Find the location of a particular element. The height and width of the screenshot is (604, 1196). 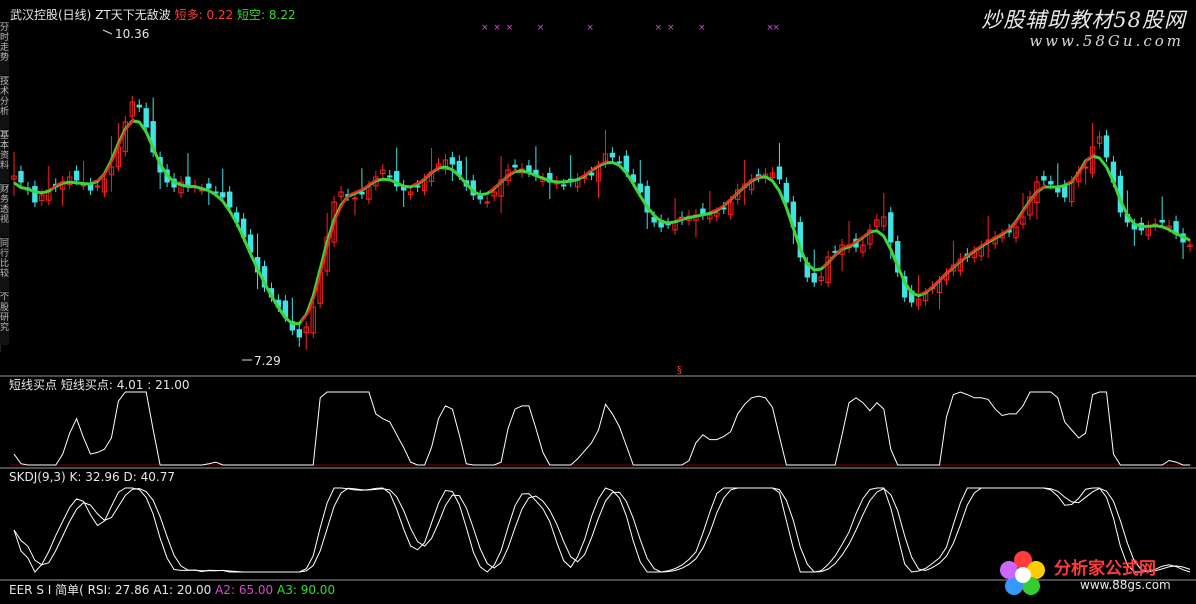

bull-value: 0.22 is located at coordinates (220, 15).